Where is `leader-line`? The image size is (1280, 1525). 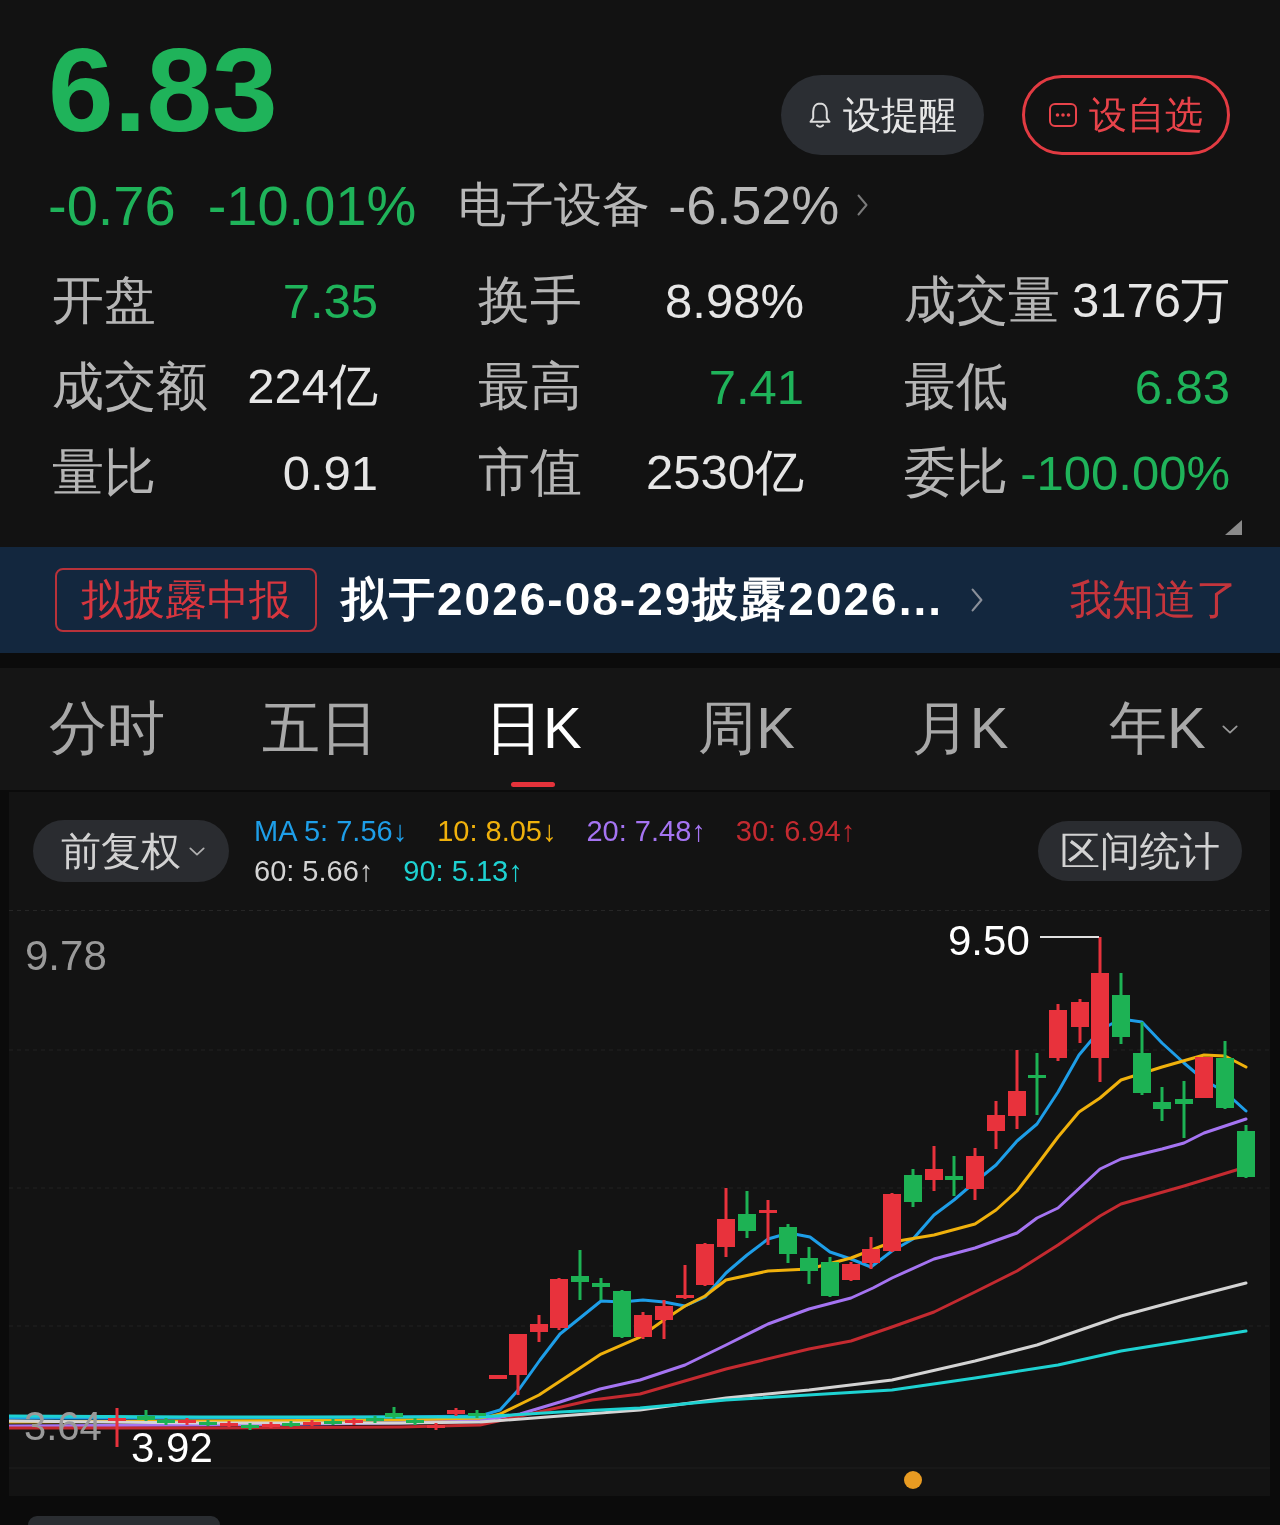
leader-line is located at coordinates (1069, 937).